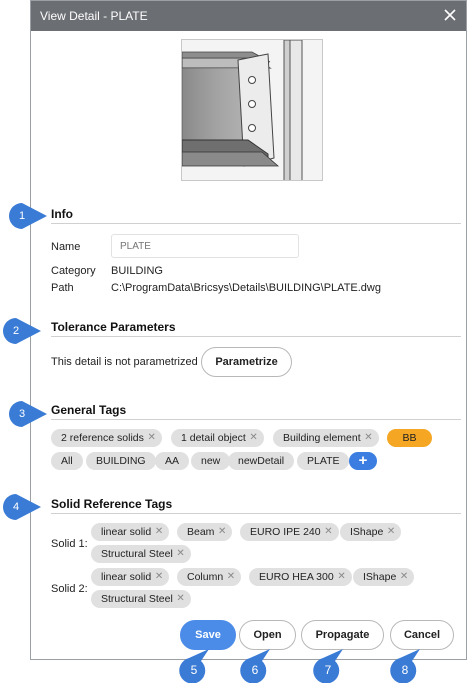  I want to click on solid2-tag: Column ✕, so click(209, 577).